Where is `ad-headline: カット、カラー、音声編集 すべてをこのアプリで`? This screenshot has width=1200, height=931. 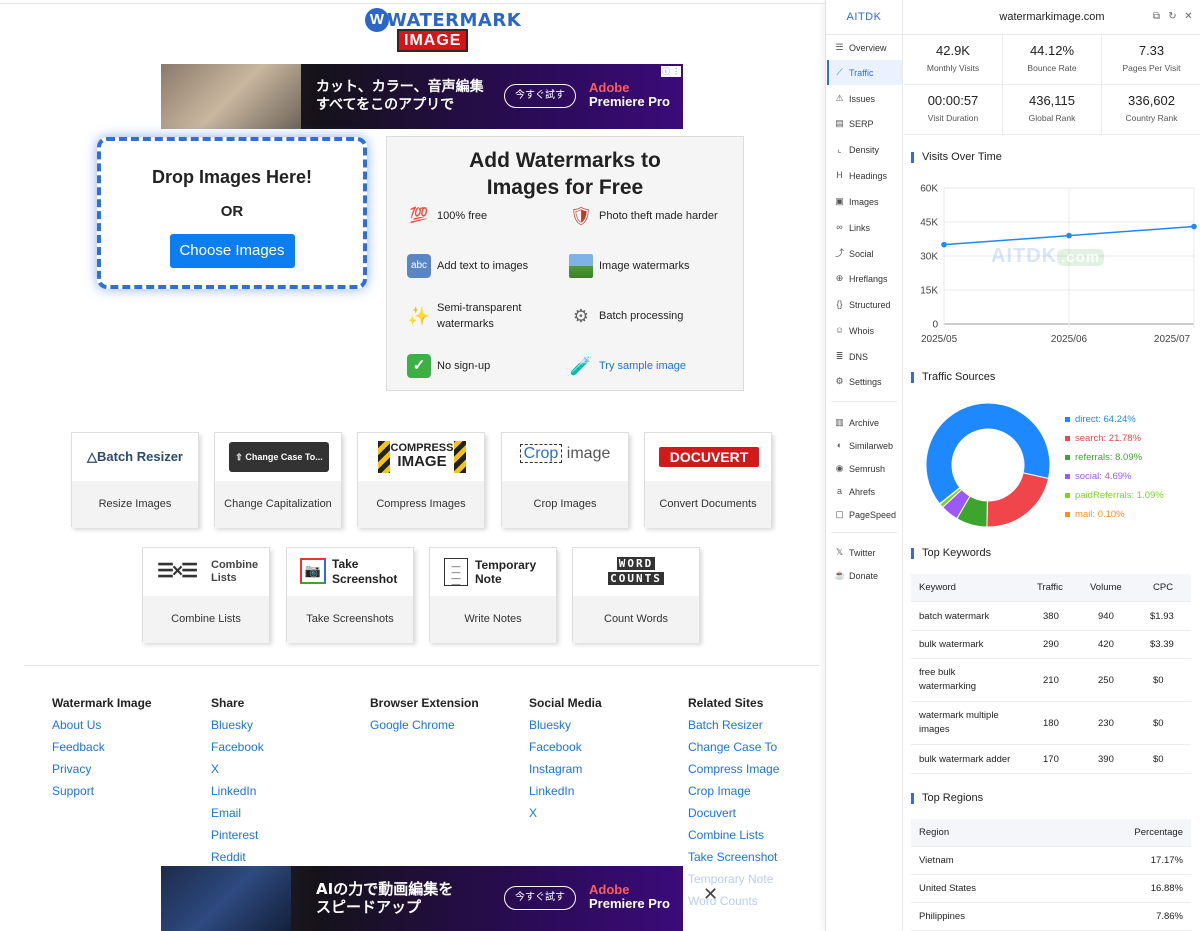 ad-headline: カット、カラー、音声編集 すべてをこのアプリで is located at coordinates (400, 96).